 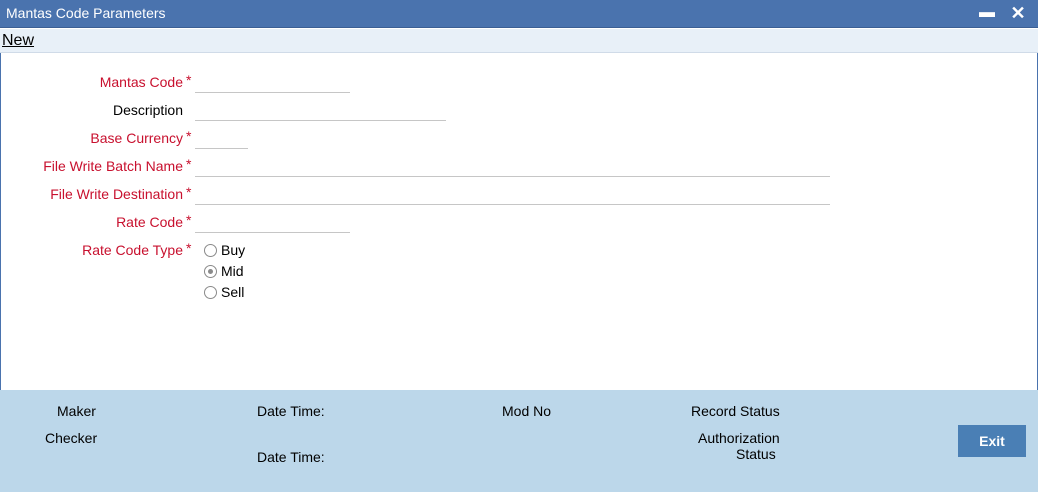 What do you see at coordinates (320, 110) in the screenshot?
I see `description-input` at bounding box center [320, 110].